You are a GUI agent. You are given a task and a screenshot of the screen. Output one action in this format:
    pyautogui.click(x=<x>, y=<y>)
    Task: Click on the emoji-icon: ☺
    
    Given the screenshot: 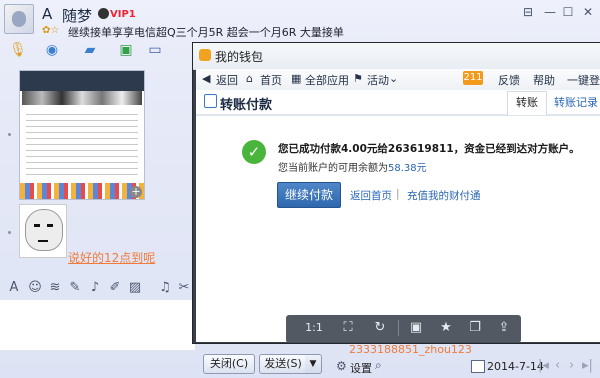 What is the action you would take?
    pyautogui.click(x=35, y=288)
    